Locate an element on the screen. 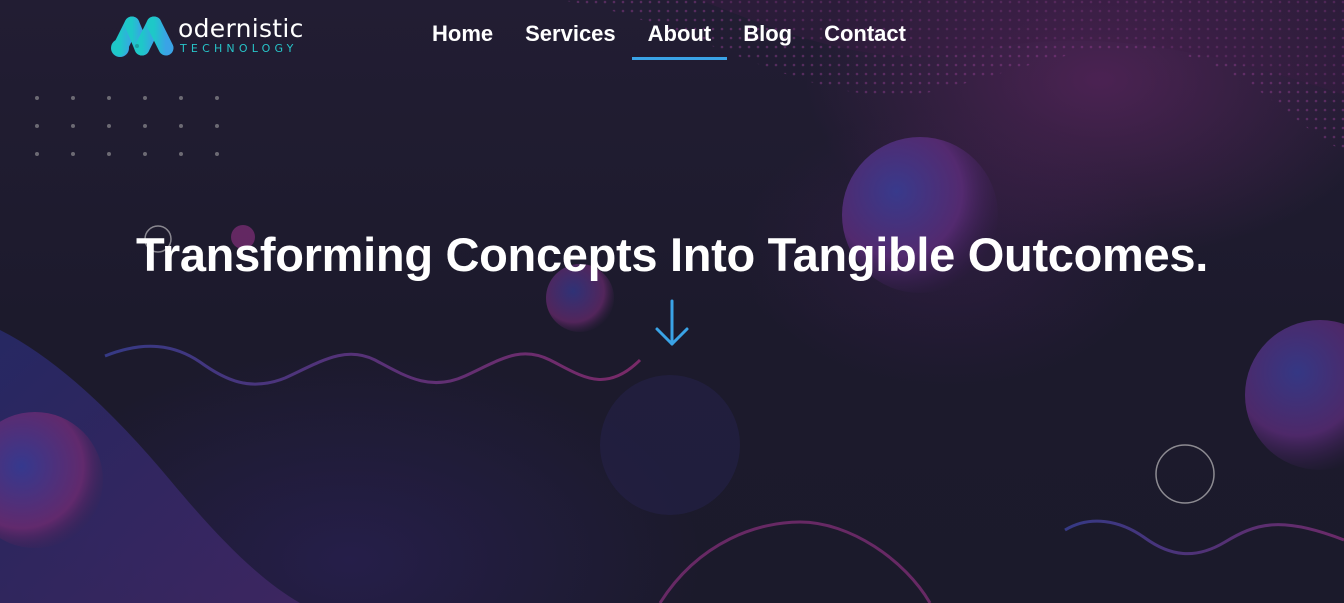  stylized-m-icon is located at coordinates (142, 36).